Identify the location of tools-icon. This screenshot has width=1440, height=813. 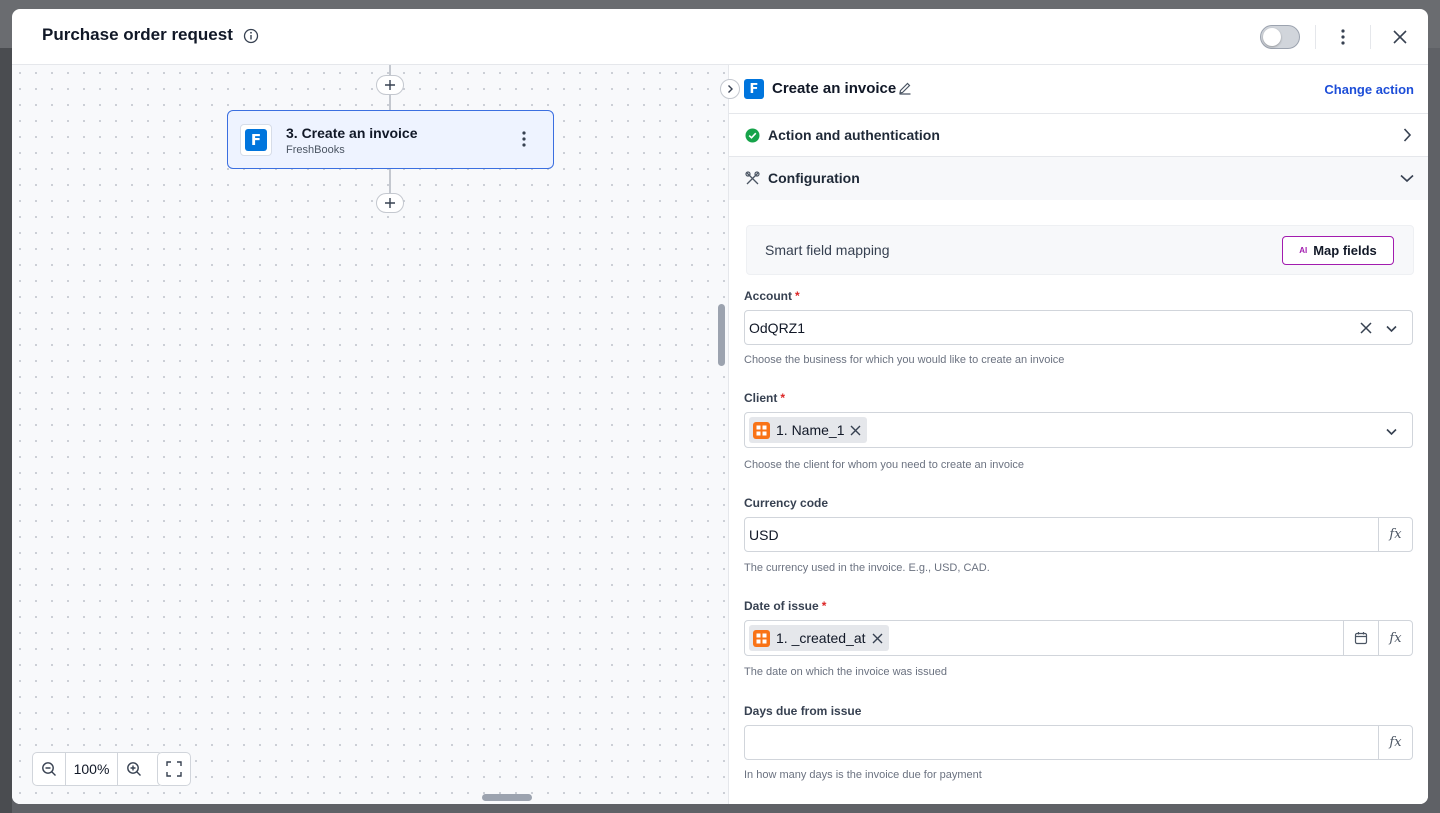
(752, 178).